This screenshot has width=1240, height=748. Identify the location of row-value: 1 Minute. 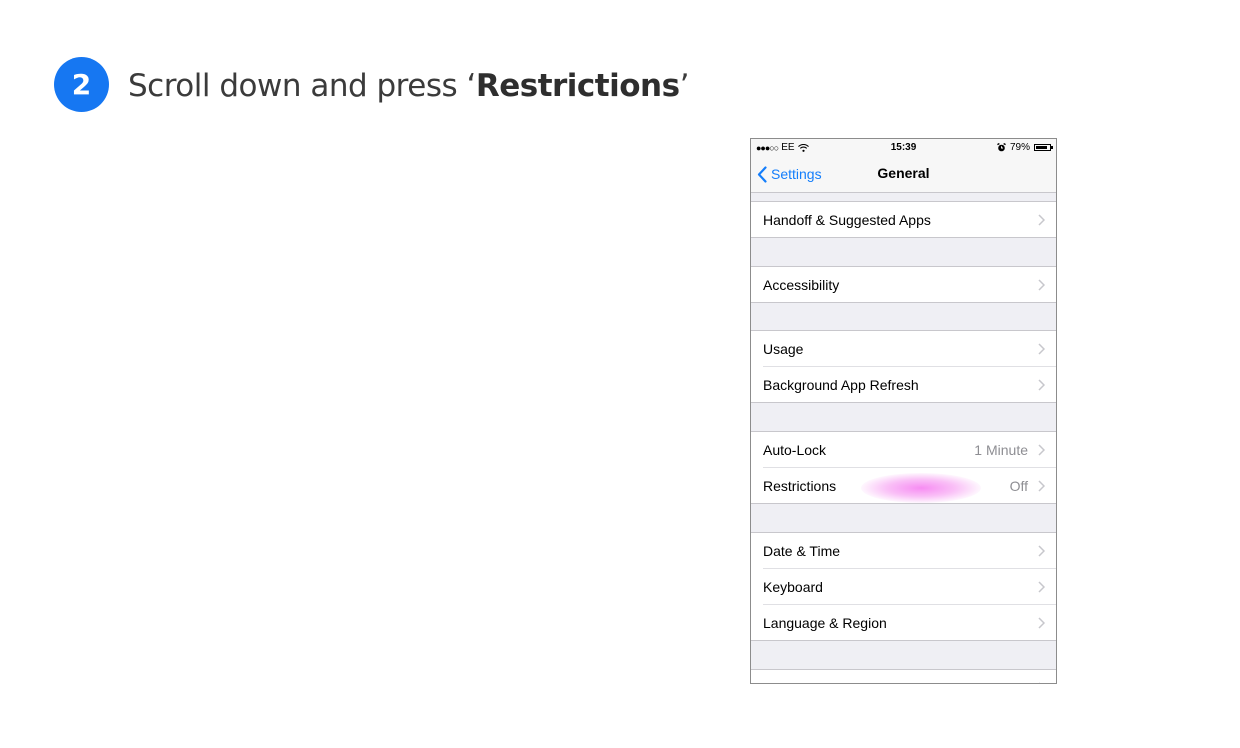
(1001, 450).